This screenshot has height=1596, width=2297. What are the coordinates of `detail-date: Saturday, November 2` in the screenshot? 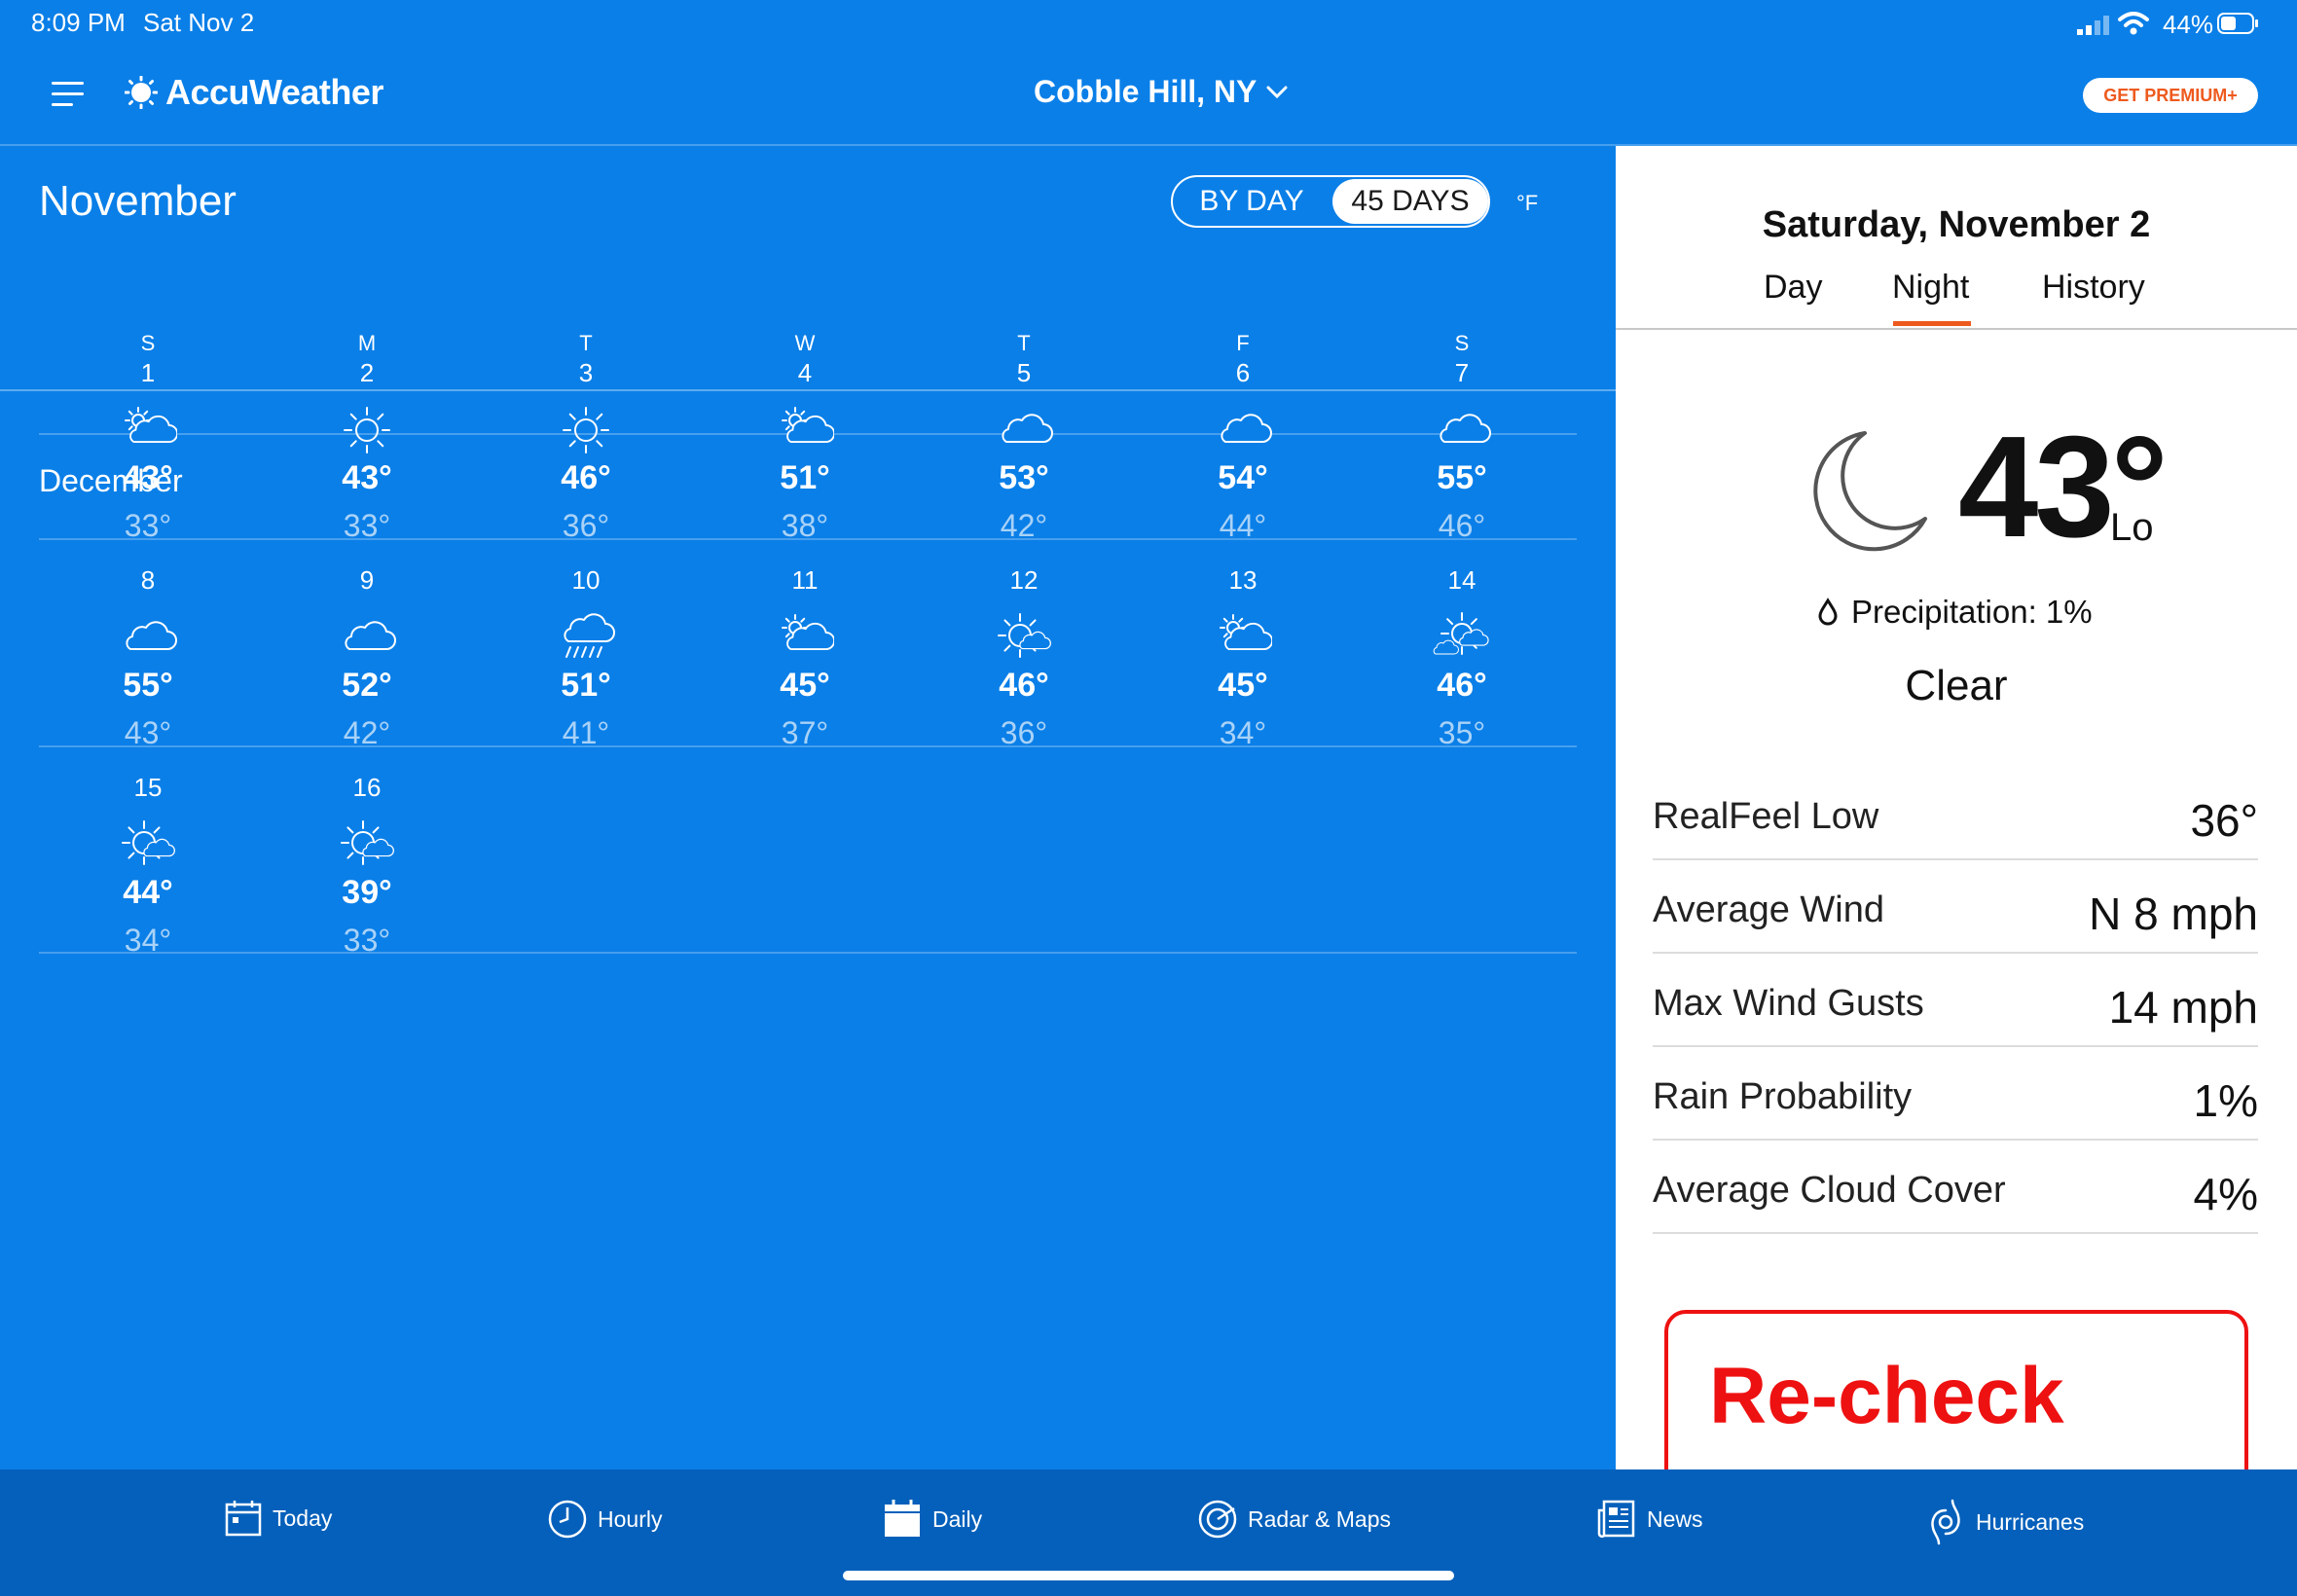 It's located at (1956, 224).